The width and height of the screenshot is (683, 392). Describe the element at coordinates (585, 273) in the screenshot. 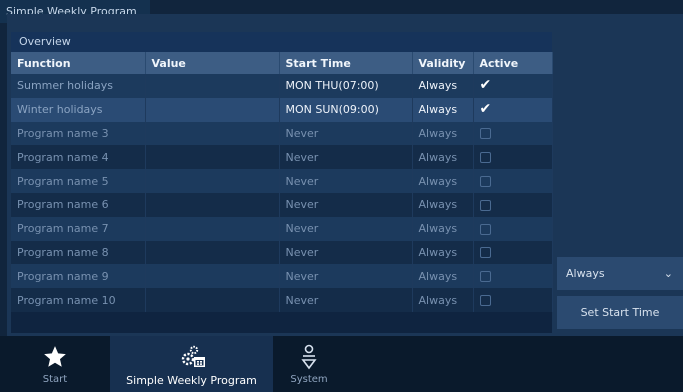

I see `validity-dropdown-value: Always` at that location.